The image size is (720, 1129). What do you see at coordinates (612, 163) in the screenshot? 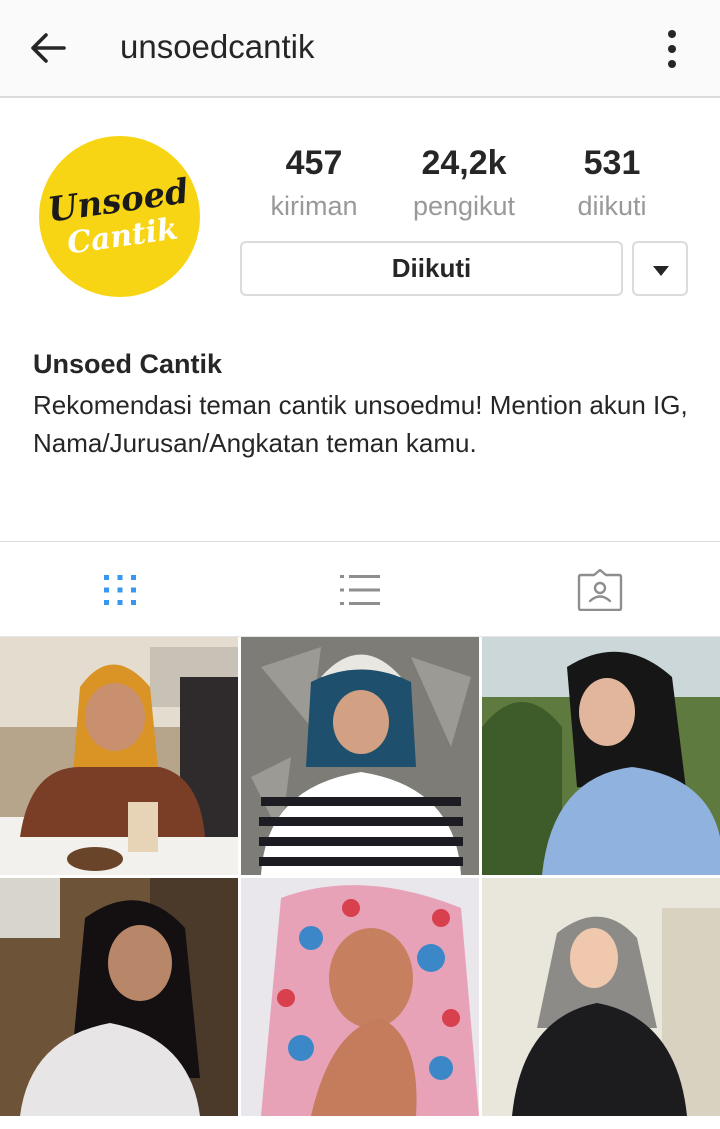
I see `following-count-value: 531` at bounding box center [612, 163].